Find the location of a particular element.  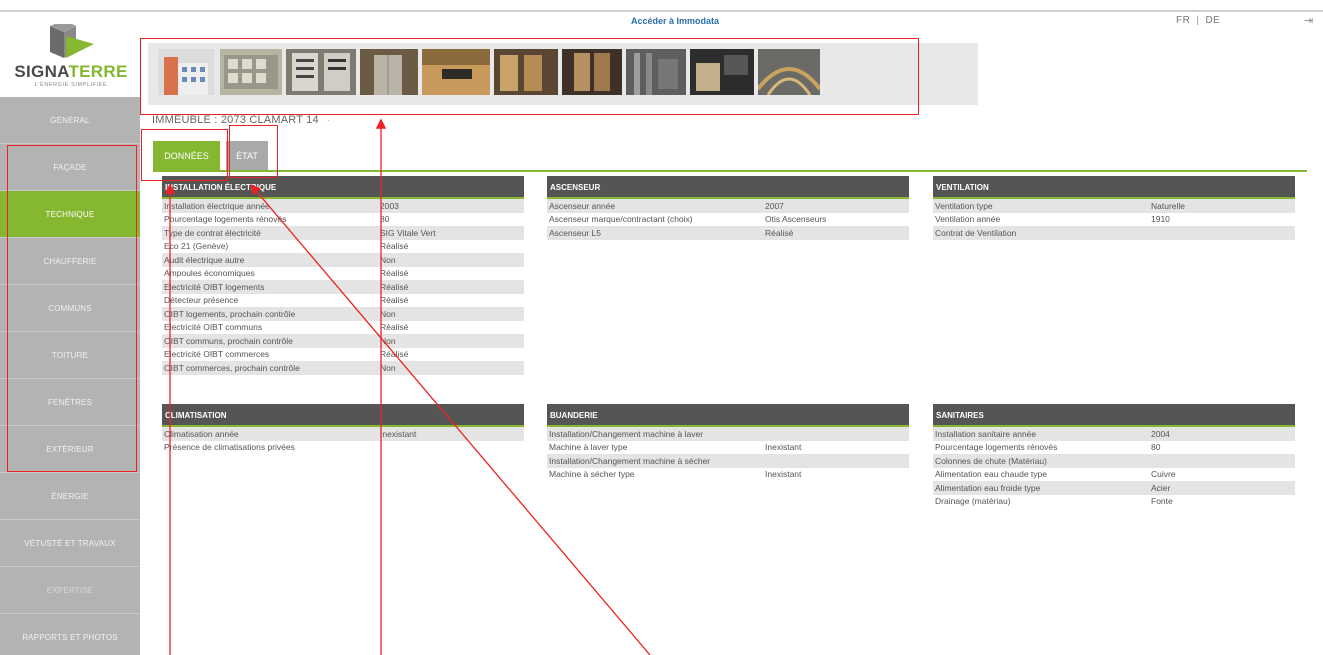

logo-part2: TERRE is located at coordinates (98, 71).